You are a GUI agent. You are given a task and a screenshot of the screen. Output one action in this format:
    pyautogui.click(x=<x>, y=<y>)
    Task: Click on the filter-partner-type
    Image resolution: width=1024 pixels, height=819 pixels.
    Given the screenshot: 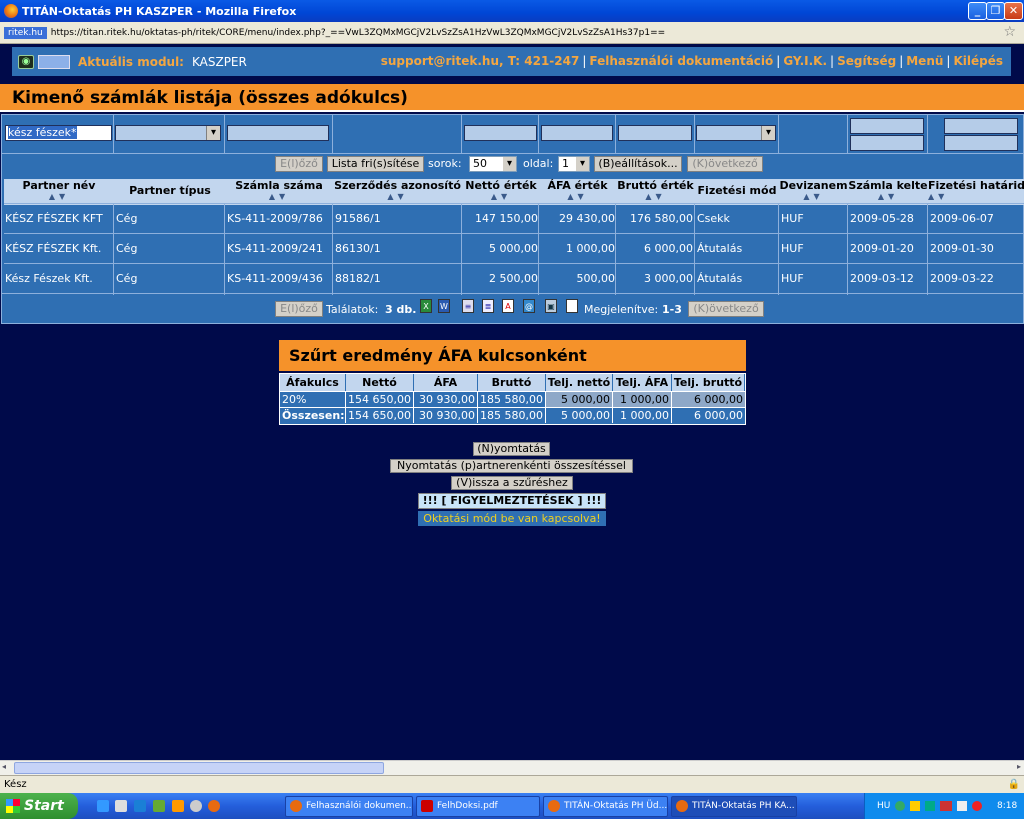 What is the action you would take?
    pyautogui.click(x=168, y=133)
    